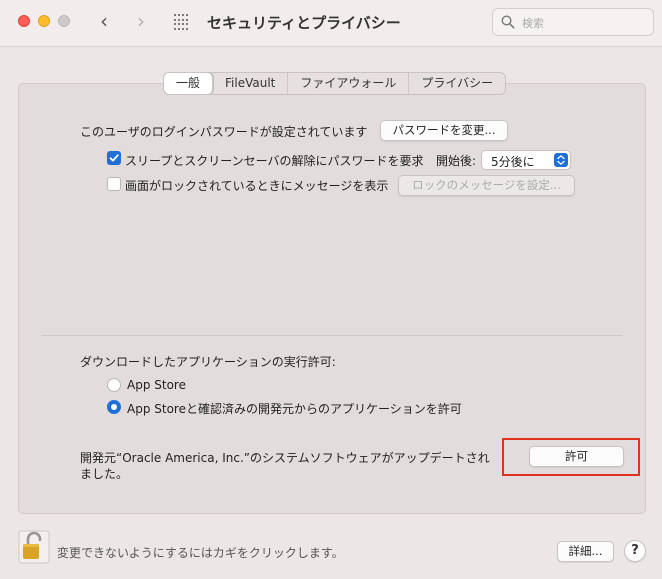  I want to click on checkmark-icon, so click(114, 158).